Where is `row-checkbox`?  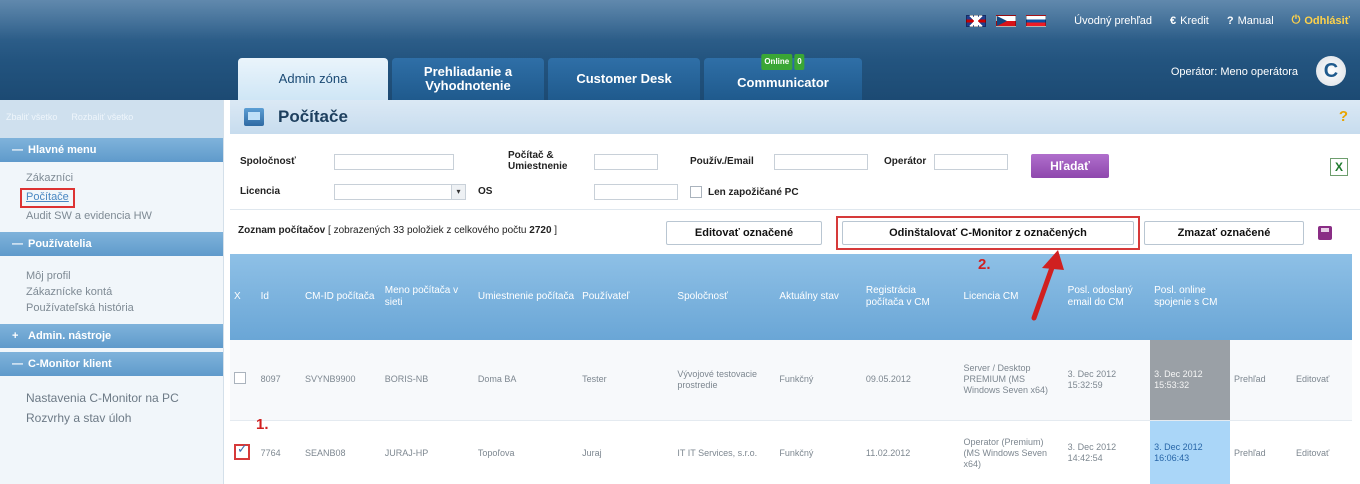 row-checkbox is located at coordinates (240, 378).